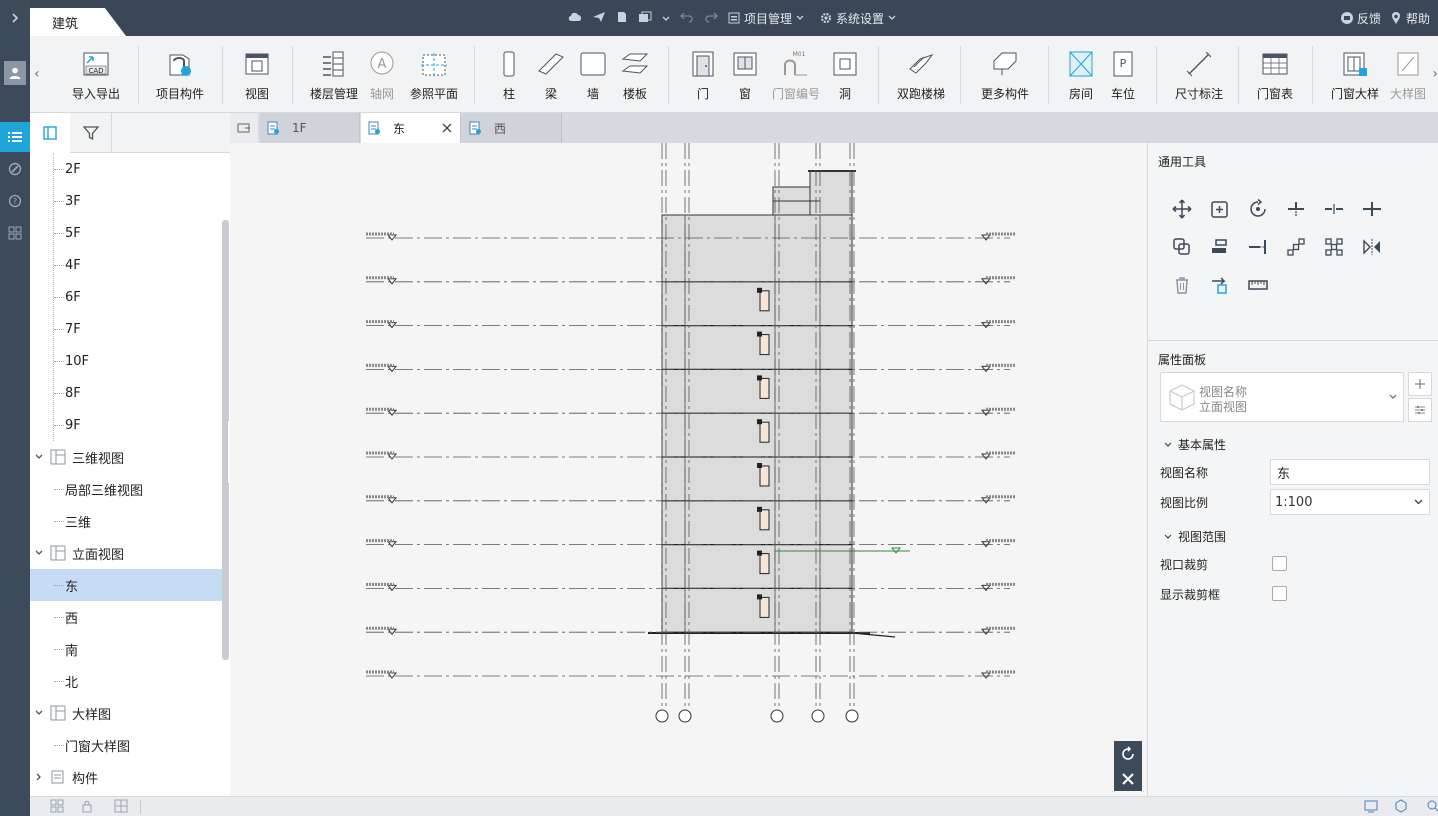 Image resolution: width=1438 pixels, height=816 pixels. I want to click on send-icon, so click(599, 18).